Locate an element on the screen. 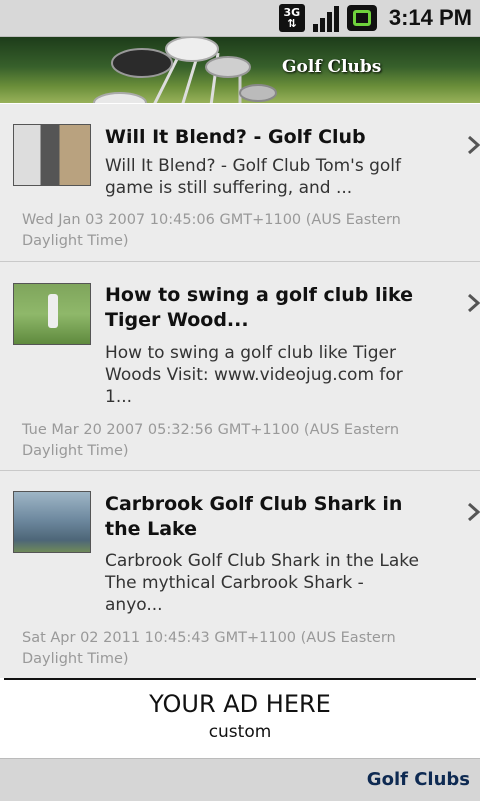 The height and width of the screenshot is (801, 480). banner-title: Golf Clubs is located at coordinates (332, 67).